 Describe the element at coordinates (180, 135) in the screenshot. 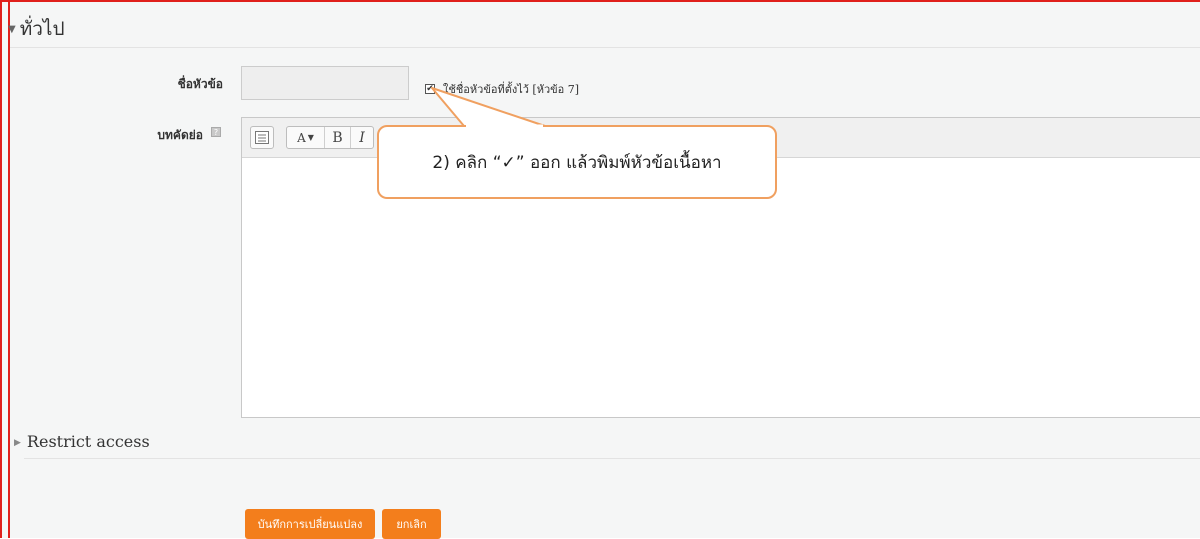

I see `summary-label: บทคัดย่อ` at that location.